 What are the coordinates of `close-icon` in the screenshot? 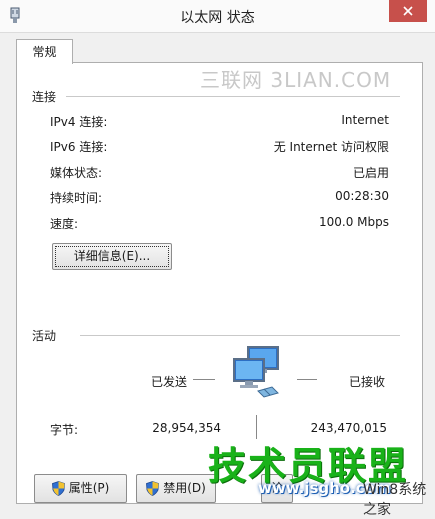 It's located at (408, 11).